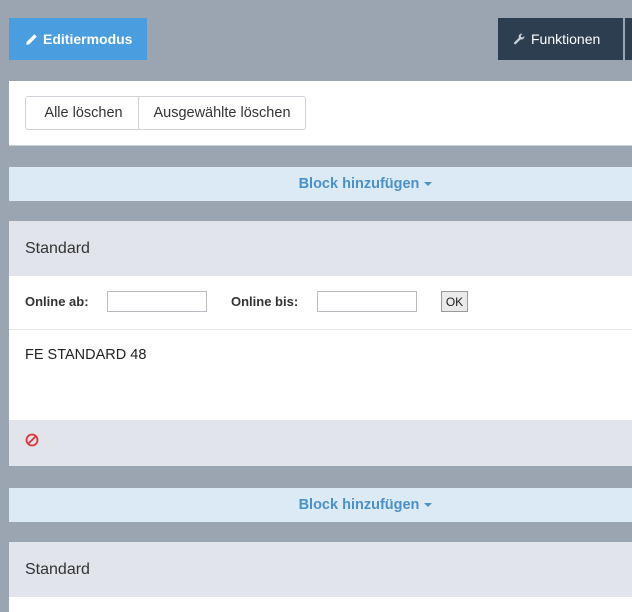 This screenshot has height=612, width=632. I want to click on top-toolbar: Editiermodus Funktionen, so click(316, 30).